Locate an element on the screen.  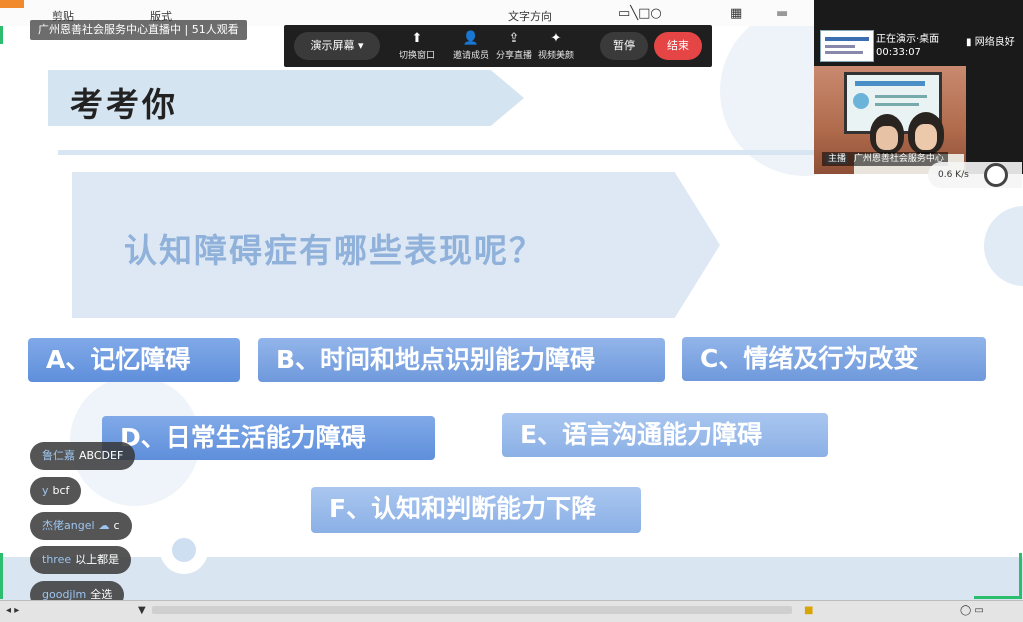
chat-text: 以上都是 is located at coordinates (97, 559).